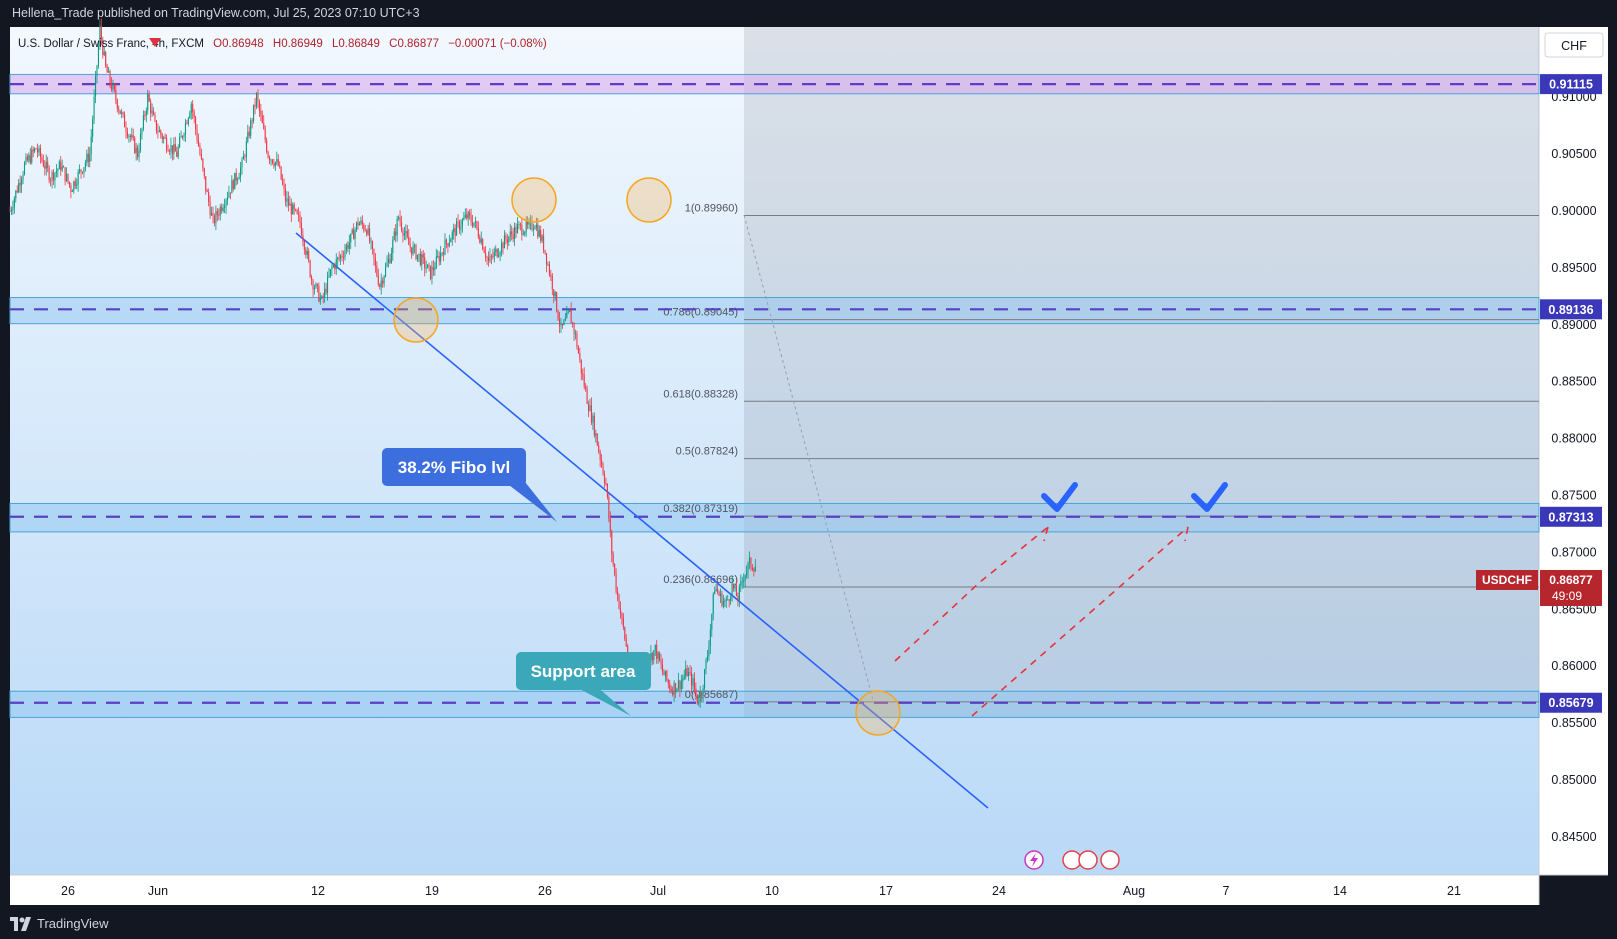 This screenshot has width=1617, height=939. I want to click on highlight-ring, so click(878, 713).